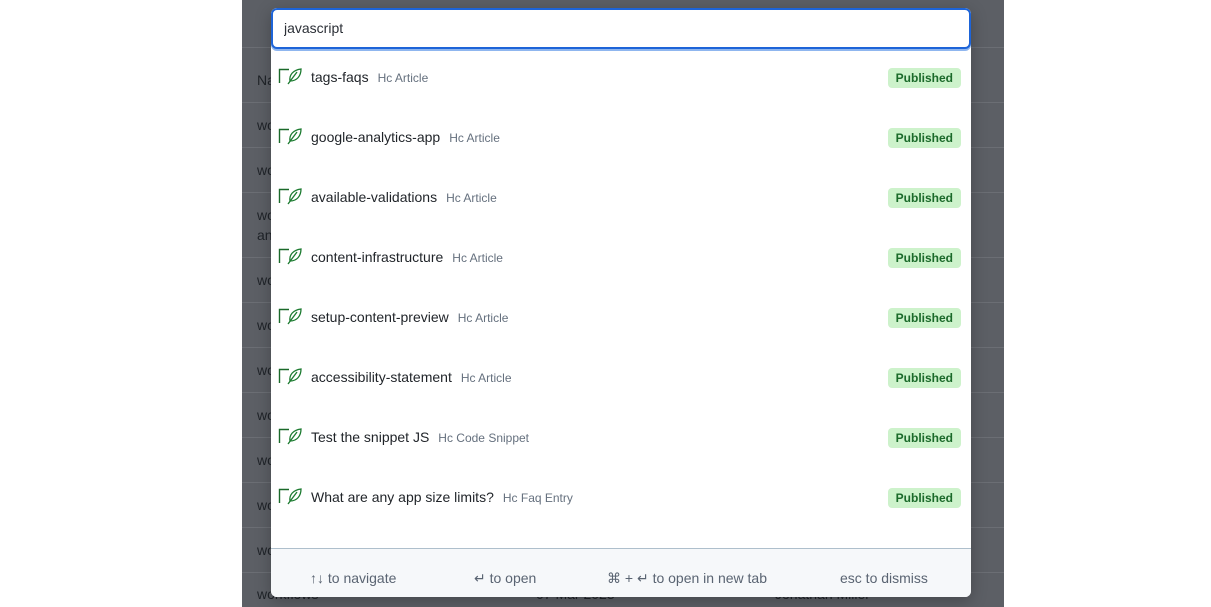 The height and width of the screenshot is (607, 1211). I want to click on result-title-text: What are any app size limits?, so click(402, 497).